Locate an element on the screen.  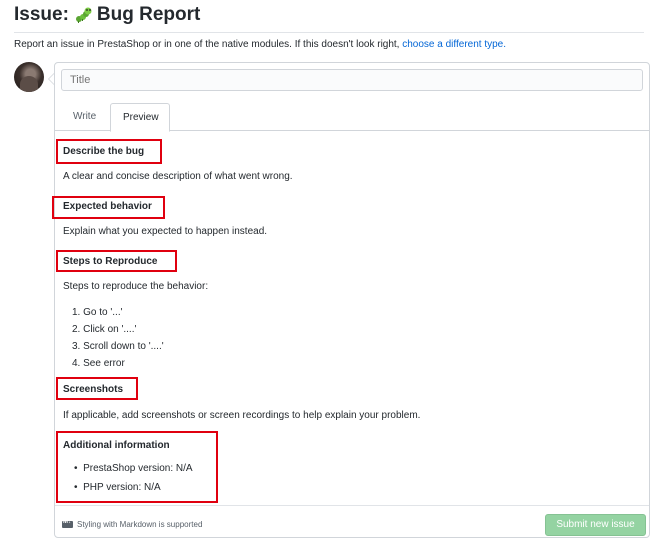
section-heading: Additional information is located at coordinates (116, 445).